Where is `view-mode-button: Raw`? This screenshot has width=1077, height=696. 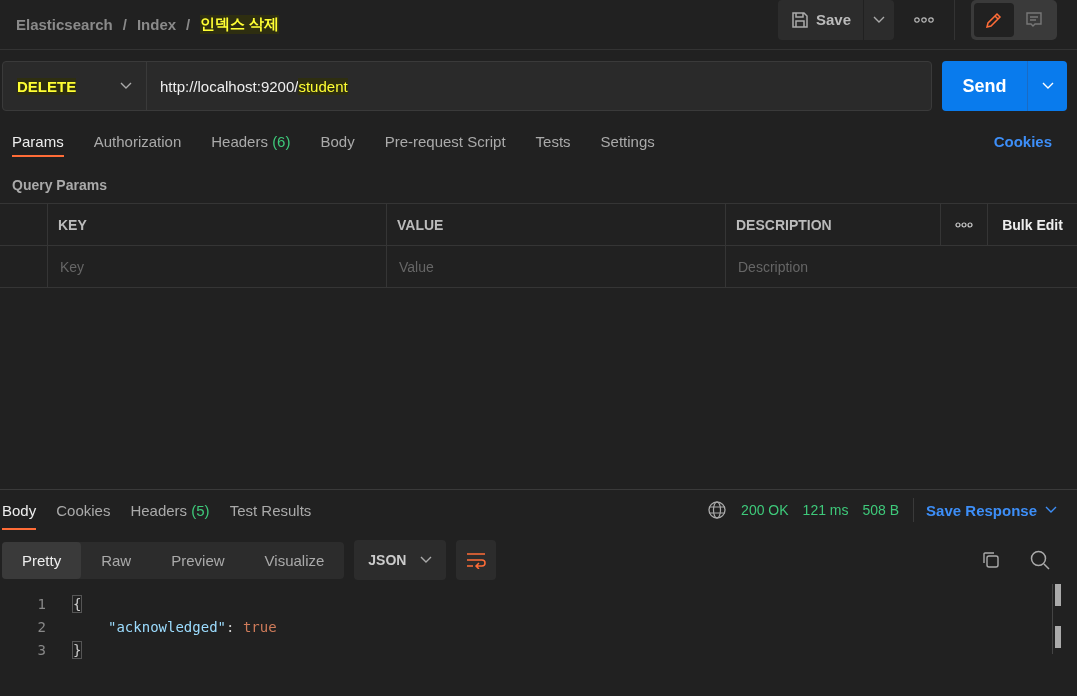 view-mode-button: Raw is located at coordinates (116, 560).